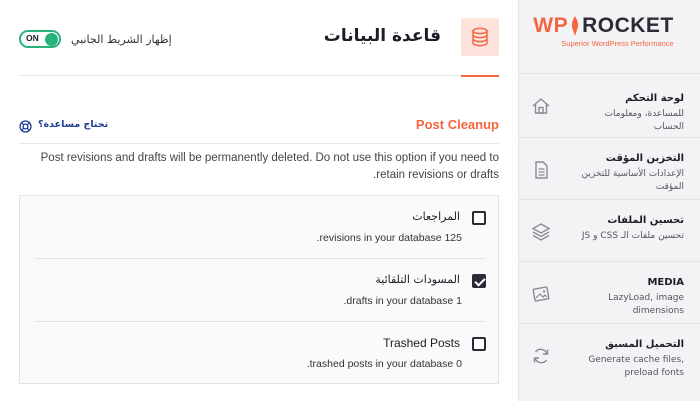 This screenshot has width=700, height=401. What do you see at coordinates (541, 170) in the screenshot?
I see `document-icon` at bounding box center [541, 170].